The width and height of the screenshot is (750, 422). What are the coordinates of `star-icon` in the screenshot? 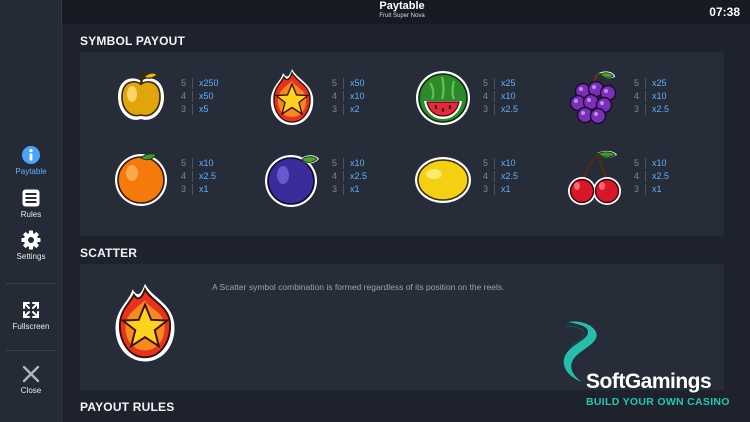 It's located at (292, 97).